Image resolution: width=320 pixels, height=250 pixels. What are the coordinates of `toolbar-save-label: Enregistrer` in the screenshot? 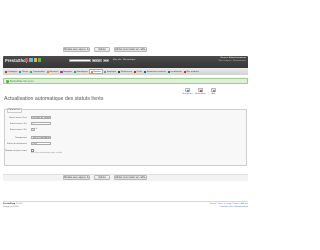 It's located at (187, 93).